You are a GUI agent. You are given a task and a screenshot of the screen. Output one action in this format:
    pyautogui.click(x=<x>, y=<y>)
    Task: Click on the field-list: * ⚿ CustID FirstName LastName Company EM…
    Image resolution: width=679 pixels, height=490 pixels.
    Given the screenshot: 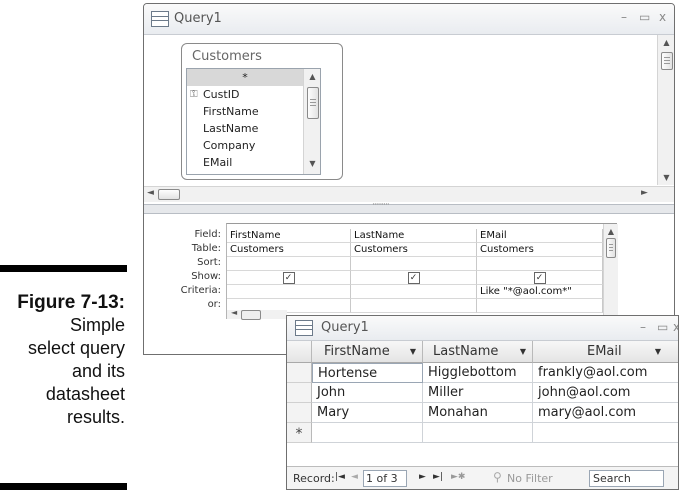 What is the action you would take?
    pyautogui.click(x=253, y=121)
    